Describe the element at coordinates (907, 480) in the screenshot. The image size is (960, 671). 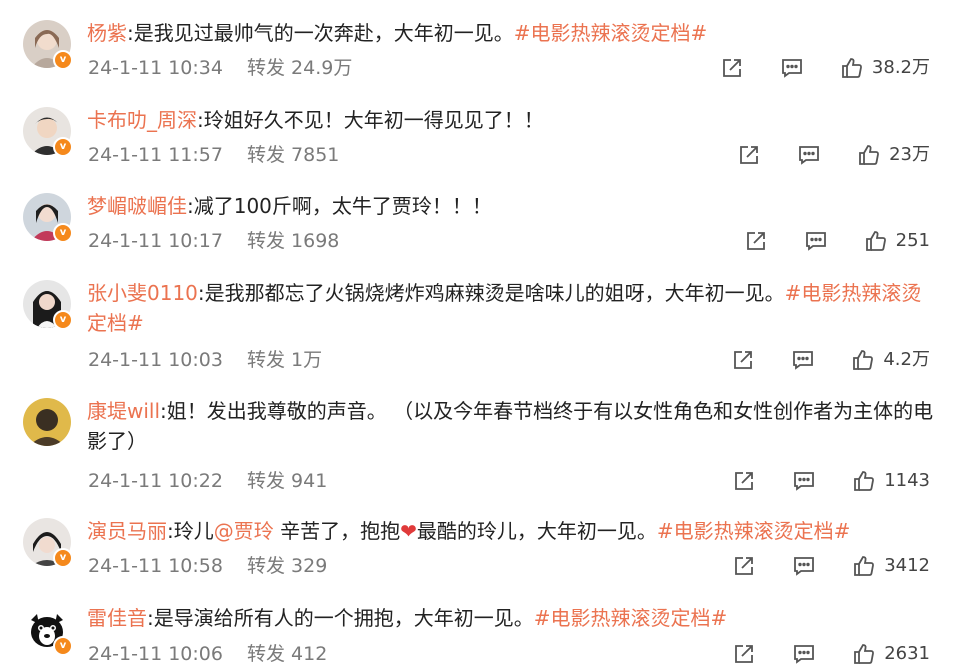
I see `like-count: 1143` at that location.